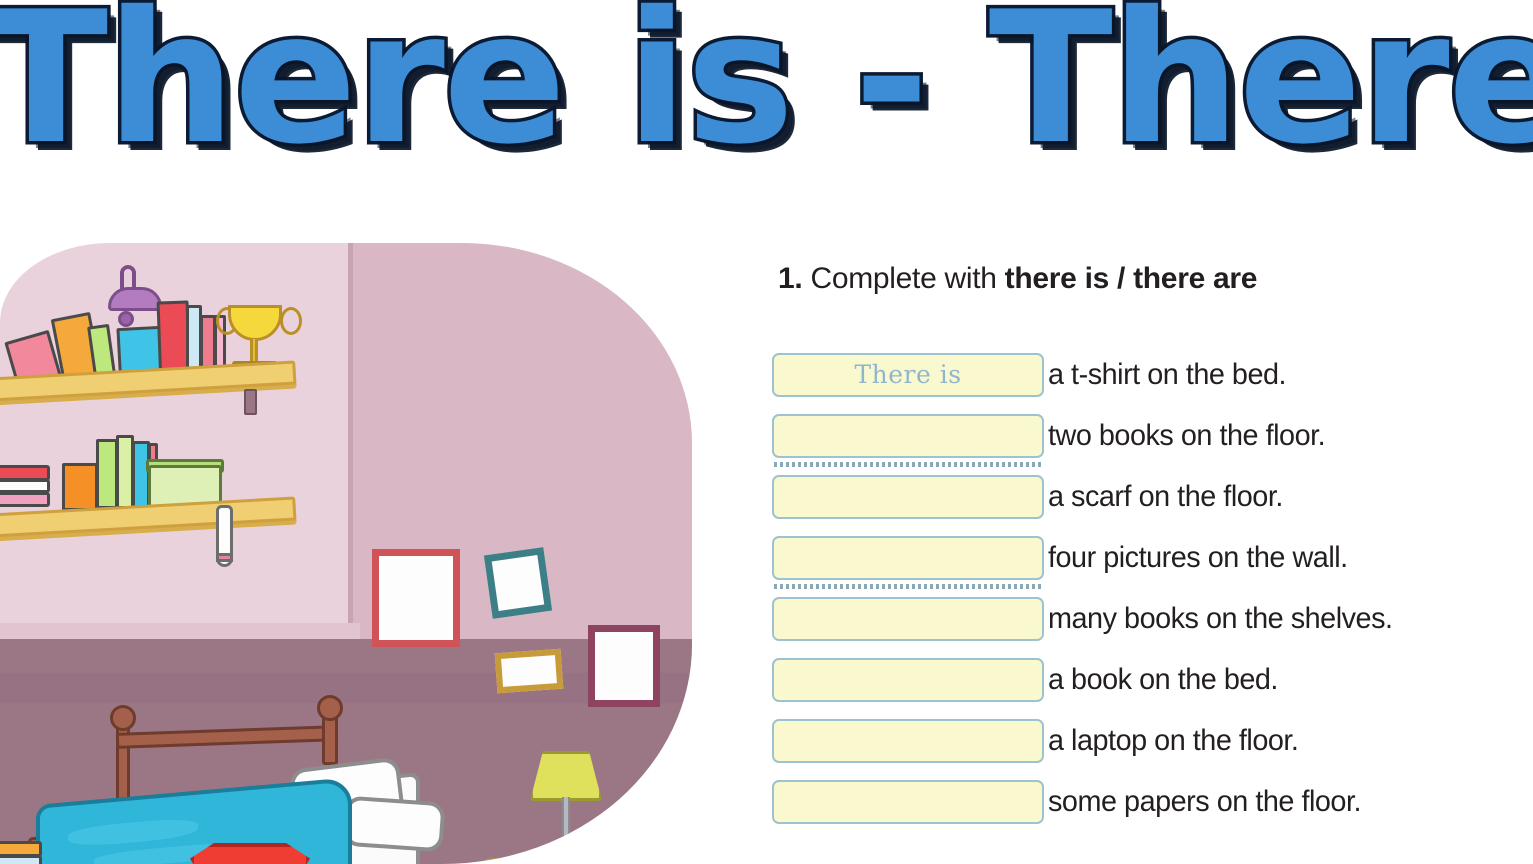  What do you see at coordinates (903, 278) in the screenshot?
I see `instruction-text: Complete with` at bounding box center [903, 278].